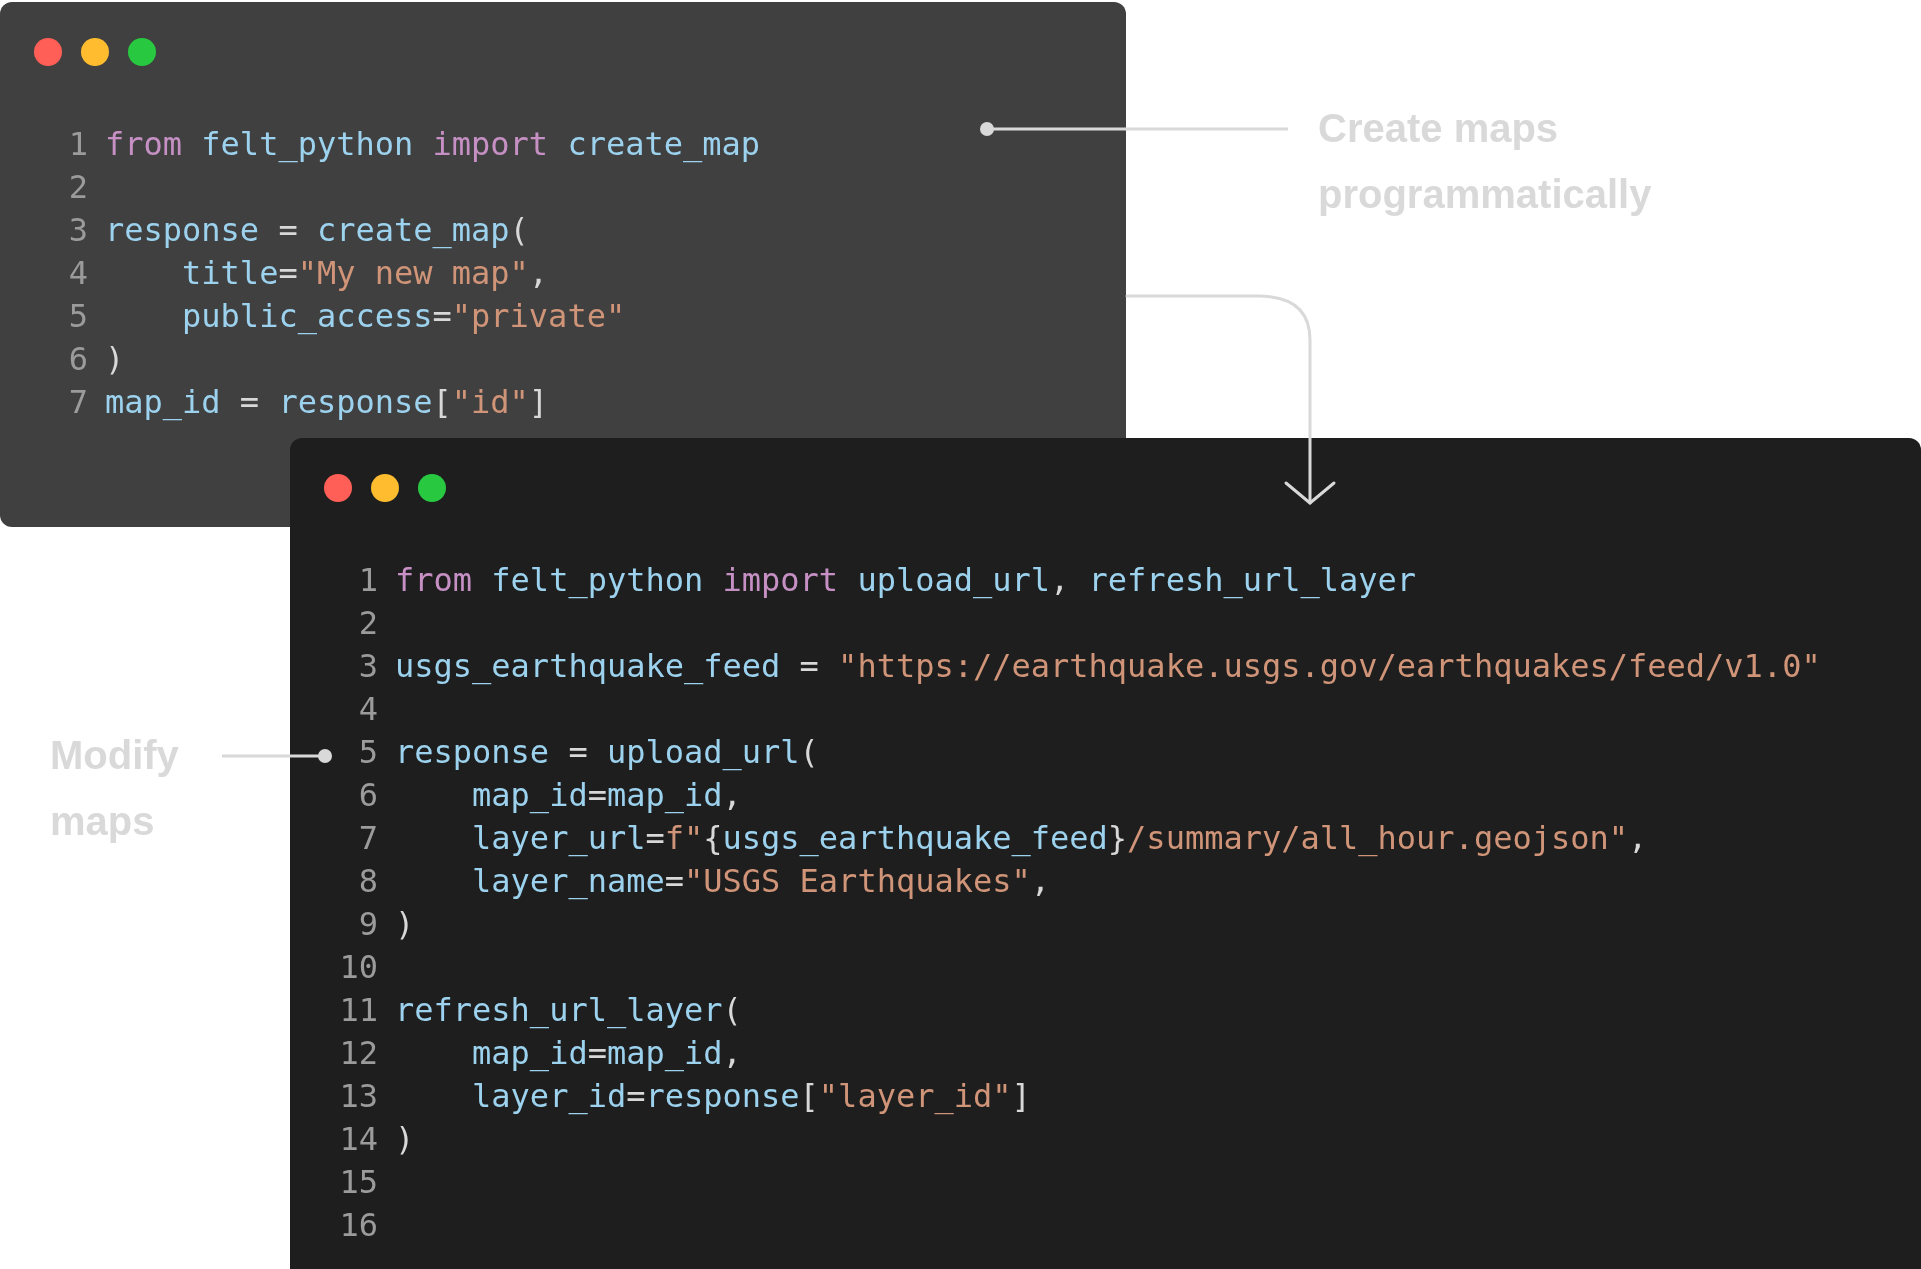  What do you see at coordinates (358, 1225) in the screenshot?
I see `line-number: 16` at bounding box center [358, 1225].